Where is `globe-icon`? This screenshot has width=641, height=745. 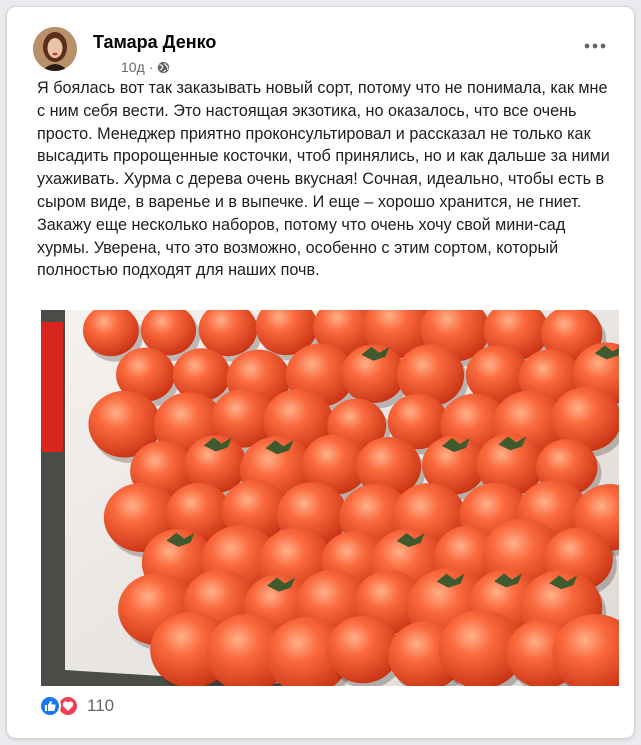 globe-icon is located at coordinates (164, 67).